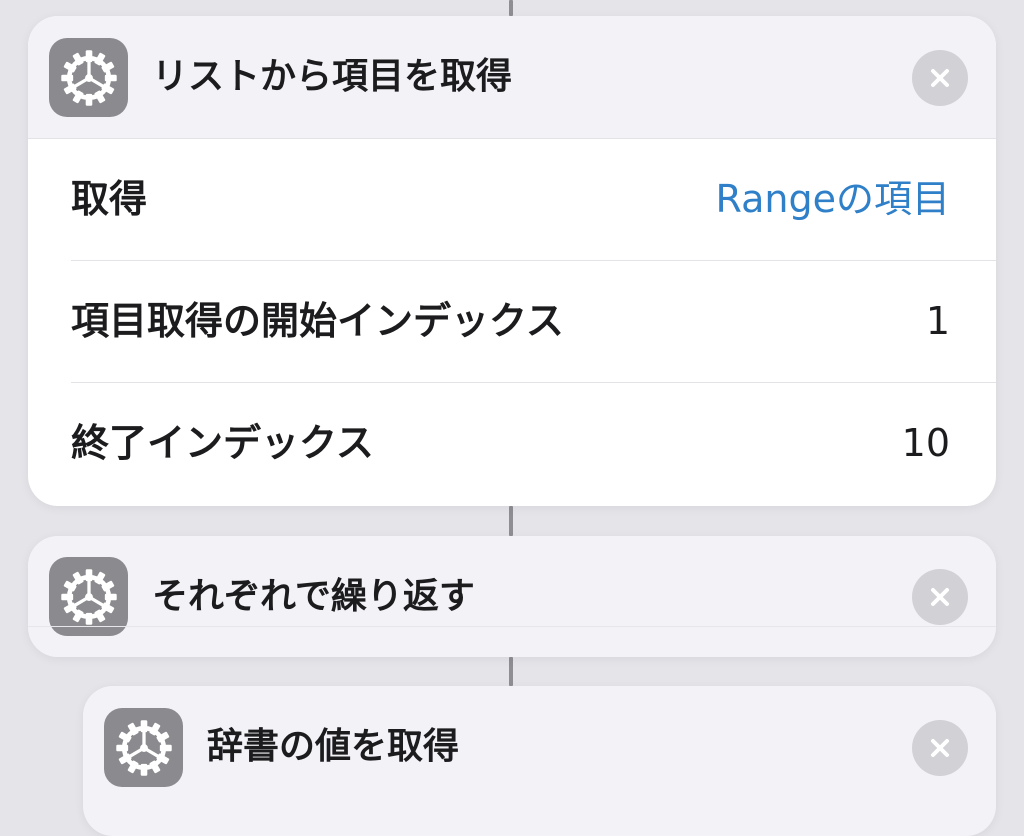 The width and height of the screenshot is (1024, 836). I want to click on action-title: 辞書の値を取得, so click(333, 746).